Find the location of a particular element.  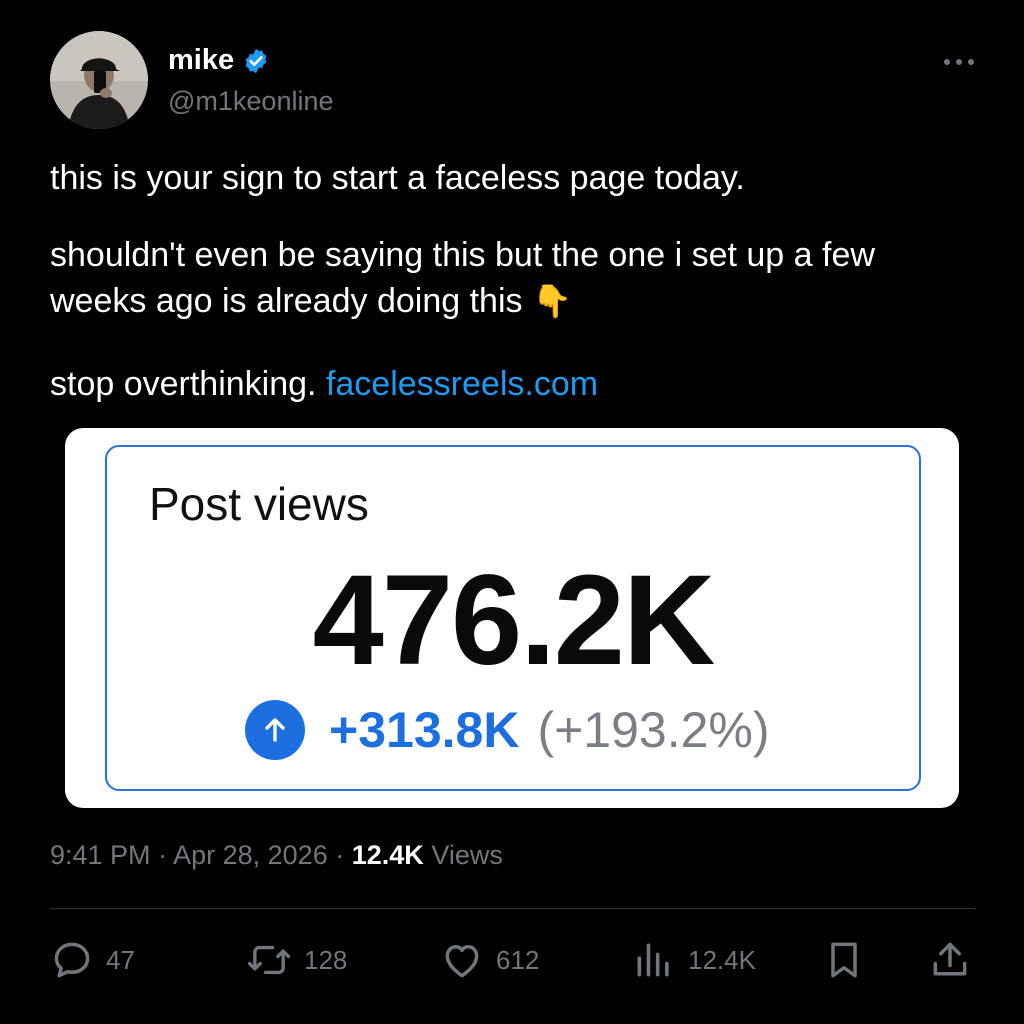

post-views-value: 476.2K is located at coordinates (514, 620).